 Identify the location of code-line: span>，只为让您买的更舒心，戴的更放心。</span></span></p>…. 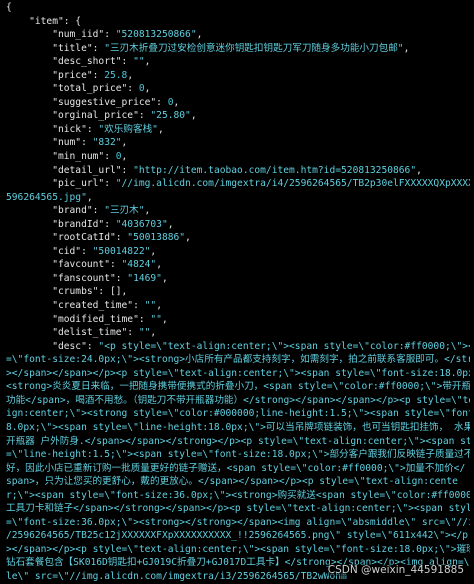
(238, 482).